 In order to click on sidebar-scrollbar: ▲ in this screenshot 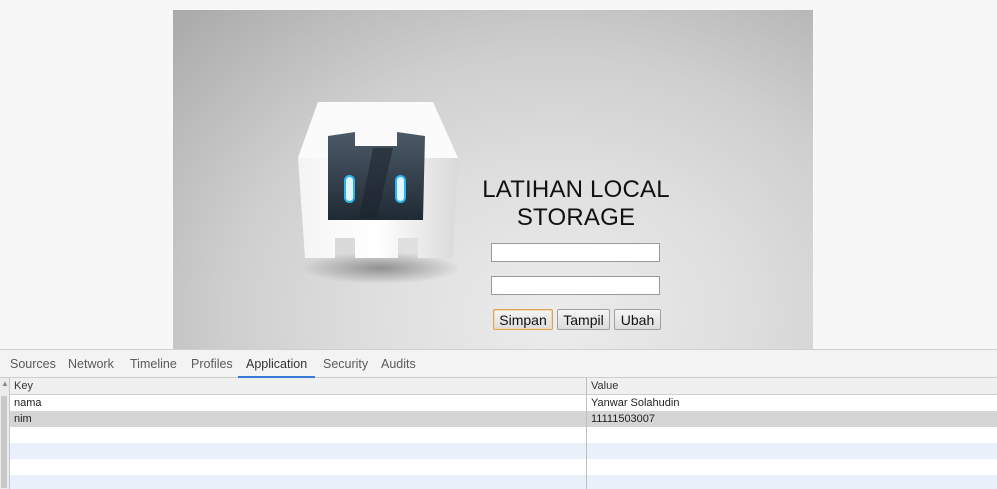, I will do `click(5, 433)`.